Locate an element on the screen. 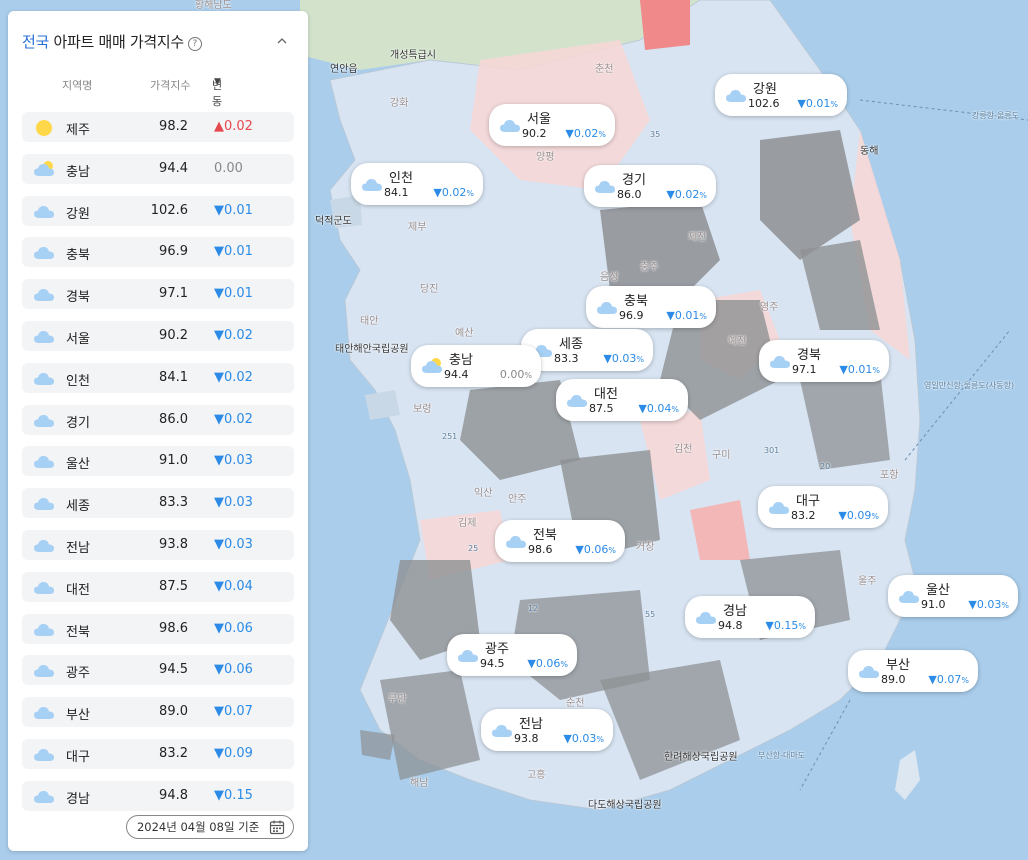 The width and height of the screenshot is (1028, 860). region-row: 서울 90.2 ▼0.02 is located at coordinates (158, 335).